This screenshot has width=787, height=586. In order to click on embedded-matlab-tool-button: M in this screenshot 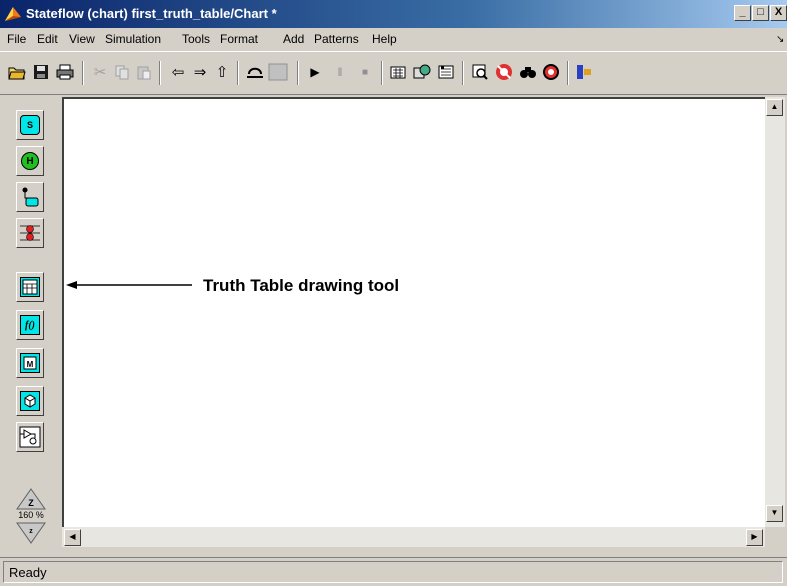, I will do `click(30, 363)`.